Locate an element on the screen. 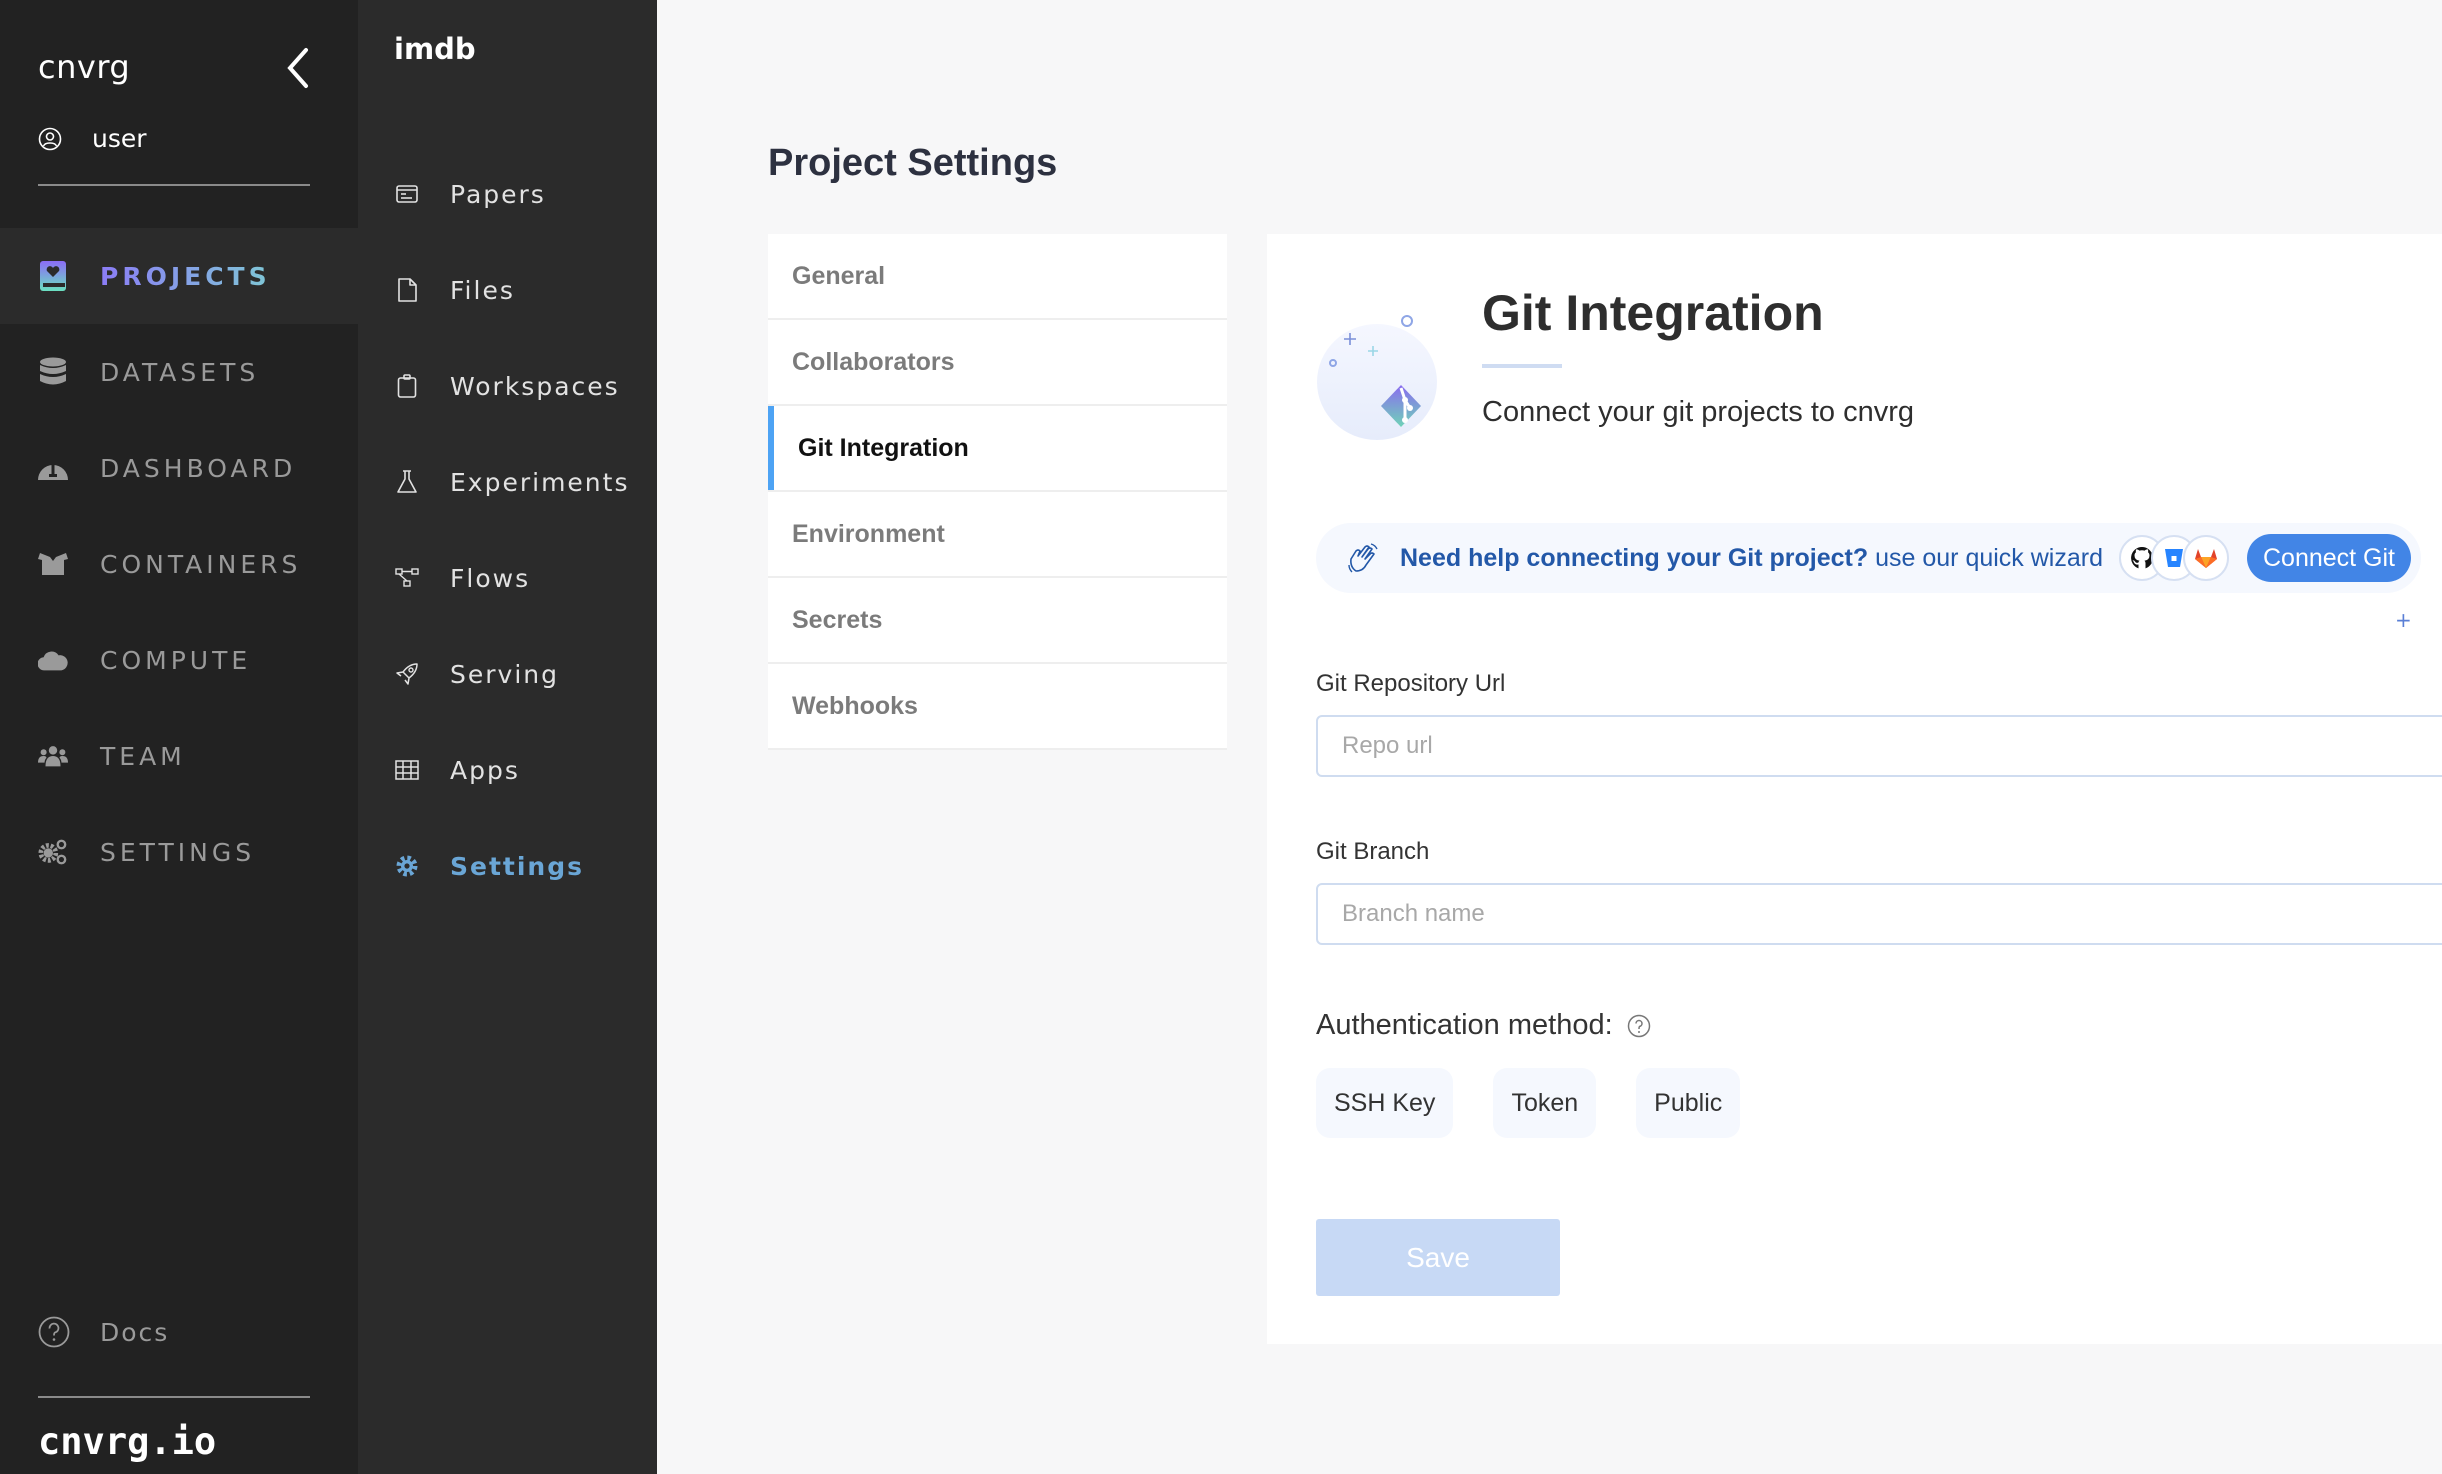  team-icon is located at coordinates (53, 756).